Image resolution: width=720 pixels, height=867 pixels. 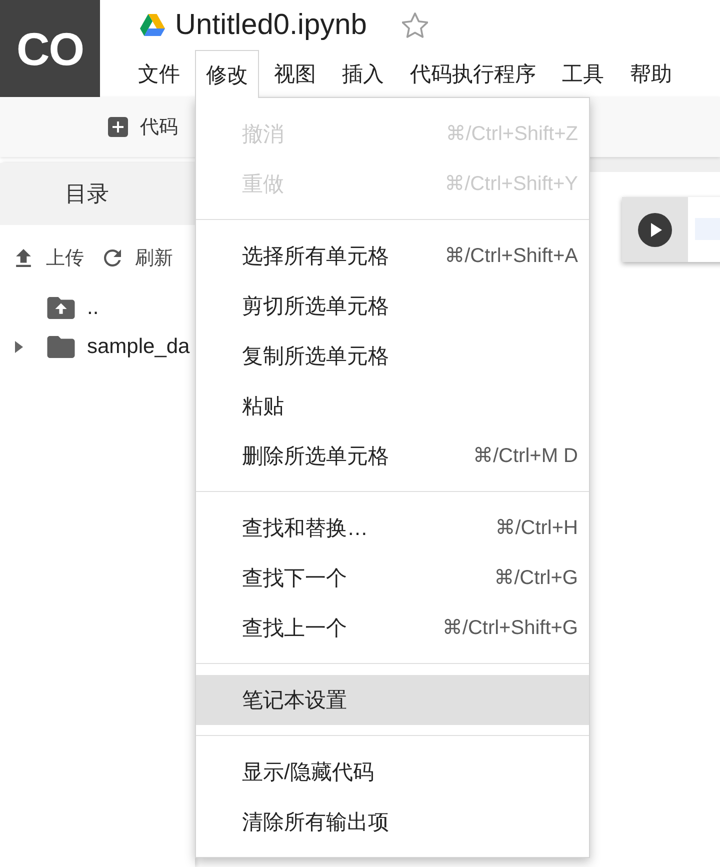 What do you see at coordinates (511, 256) in the screenshot?
I see `keyboard-shortcut: ⌘/Ctrl+Shift+A` at bounding box center [511, 256].